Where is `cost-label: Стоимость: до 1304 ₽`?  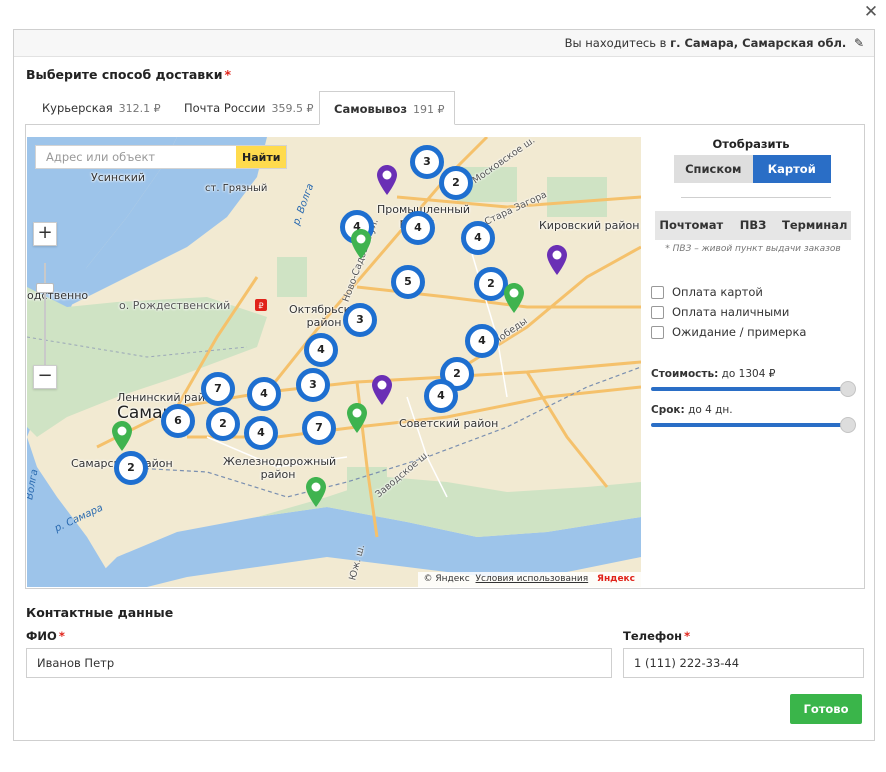 cost-label: Стоимость: до 1304 ₽ is located at coordinates (713, 374).